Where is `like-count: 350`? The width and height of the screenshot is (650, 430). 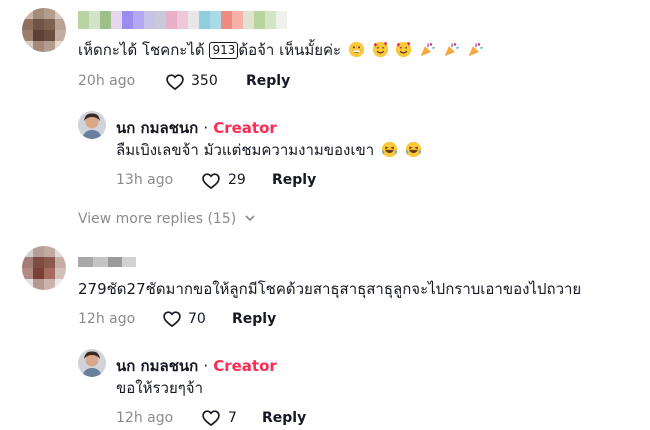 like-count: 350 is located at coordinates (204, 81).